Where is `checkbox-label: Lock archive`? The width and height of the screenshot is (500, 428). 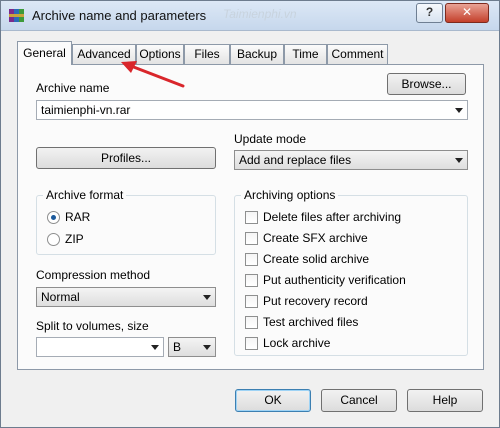 checkbox-label: Lock archive is located at coordinates (297, 343).